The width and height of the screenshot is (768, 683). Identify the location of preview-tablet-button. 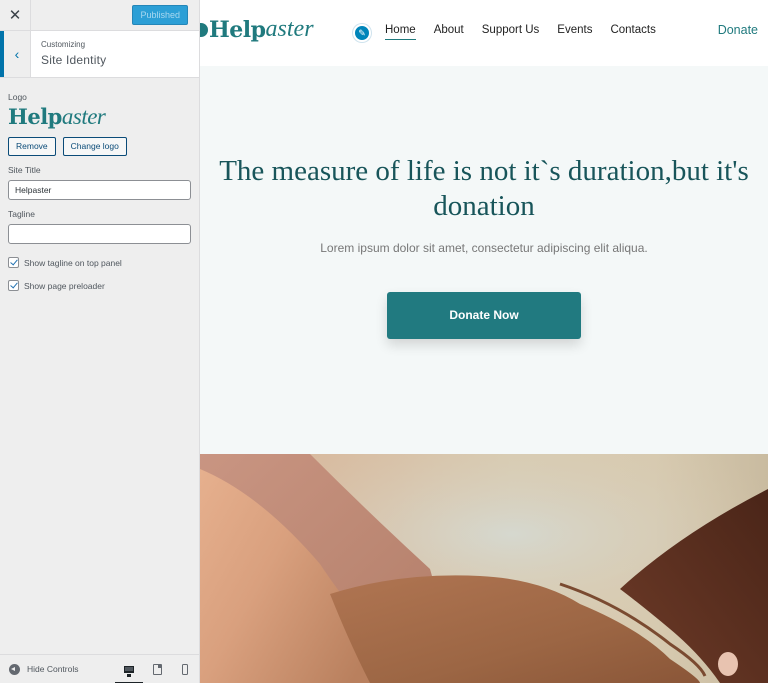
(157, 669).